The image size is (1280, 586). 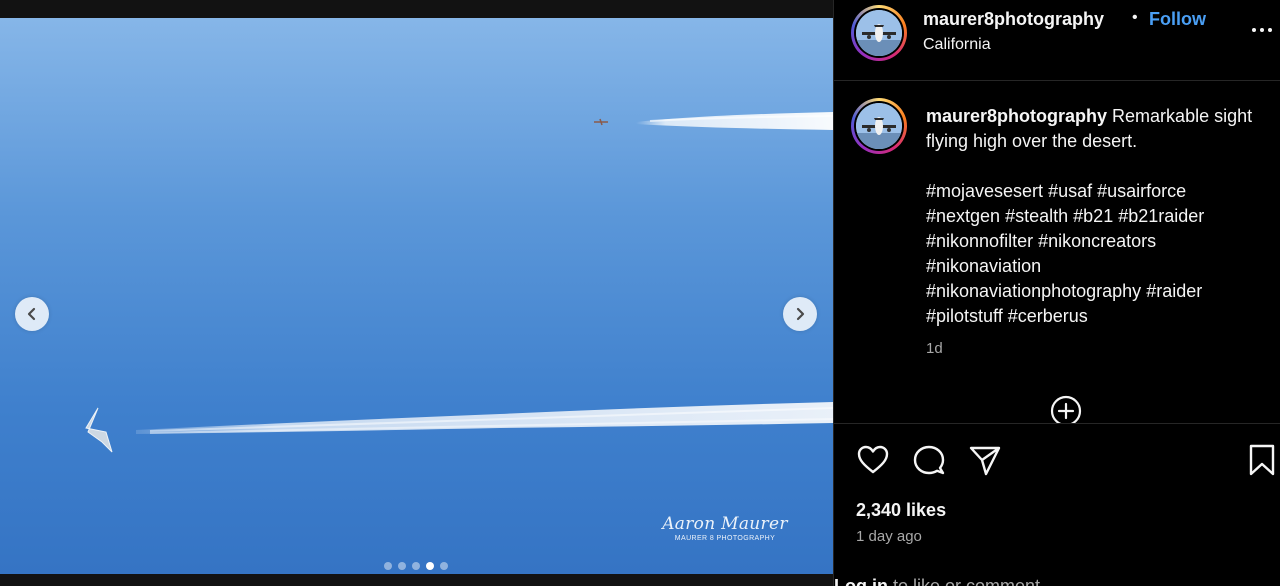 What do you see at coordinates (1070, 191) in the screenshot?
I see `hashtag-link: #usaf` at bounding box center [1070, 191].